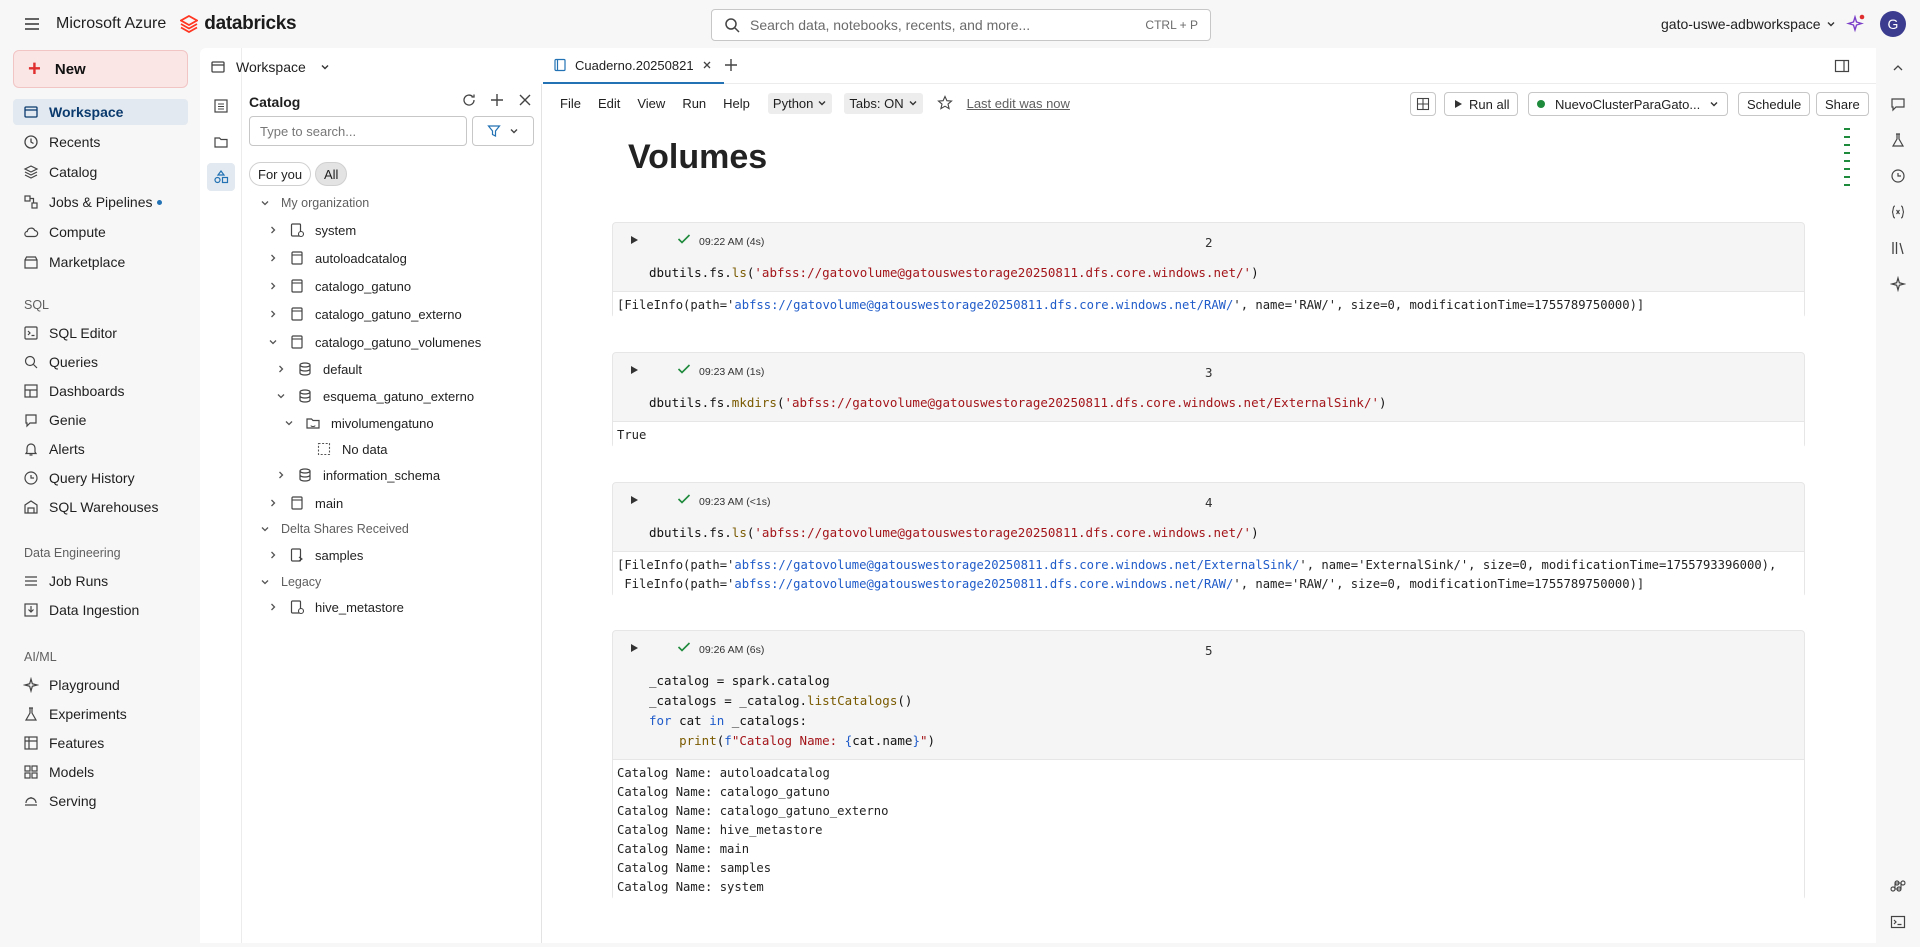 The width and height of the screenshot is (1920, 947). I want to click on cell-run-time: 09:23 AM (1s), so click(732, 372).